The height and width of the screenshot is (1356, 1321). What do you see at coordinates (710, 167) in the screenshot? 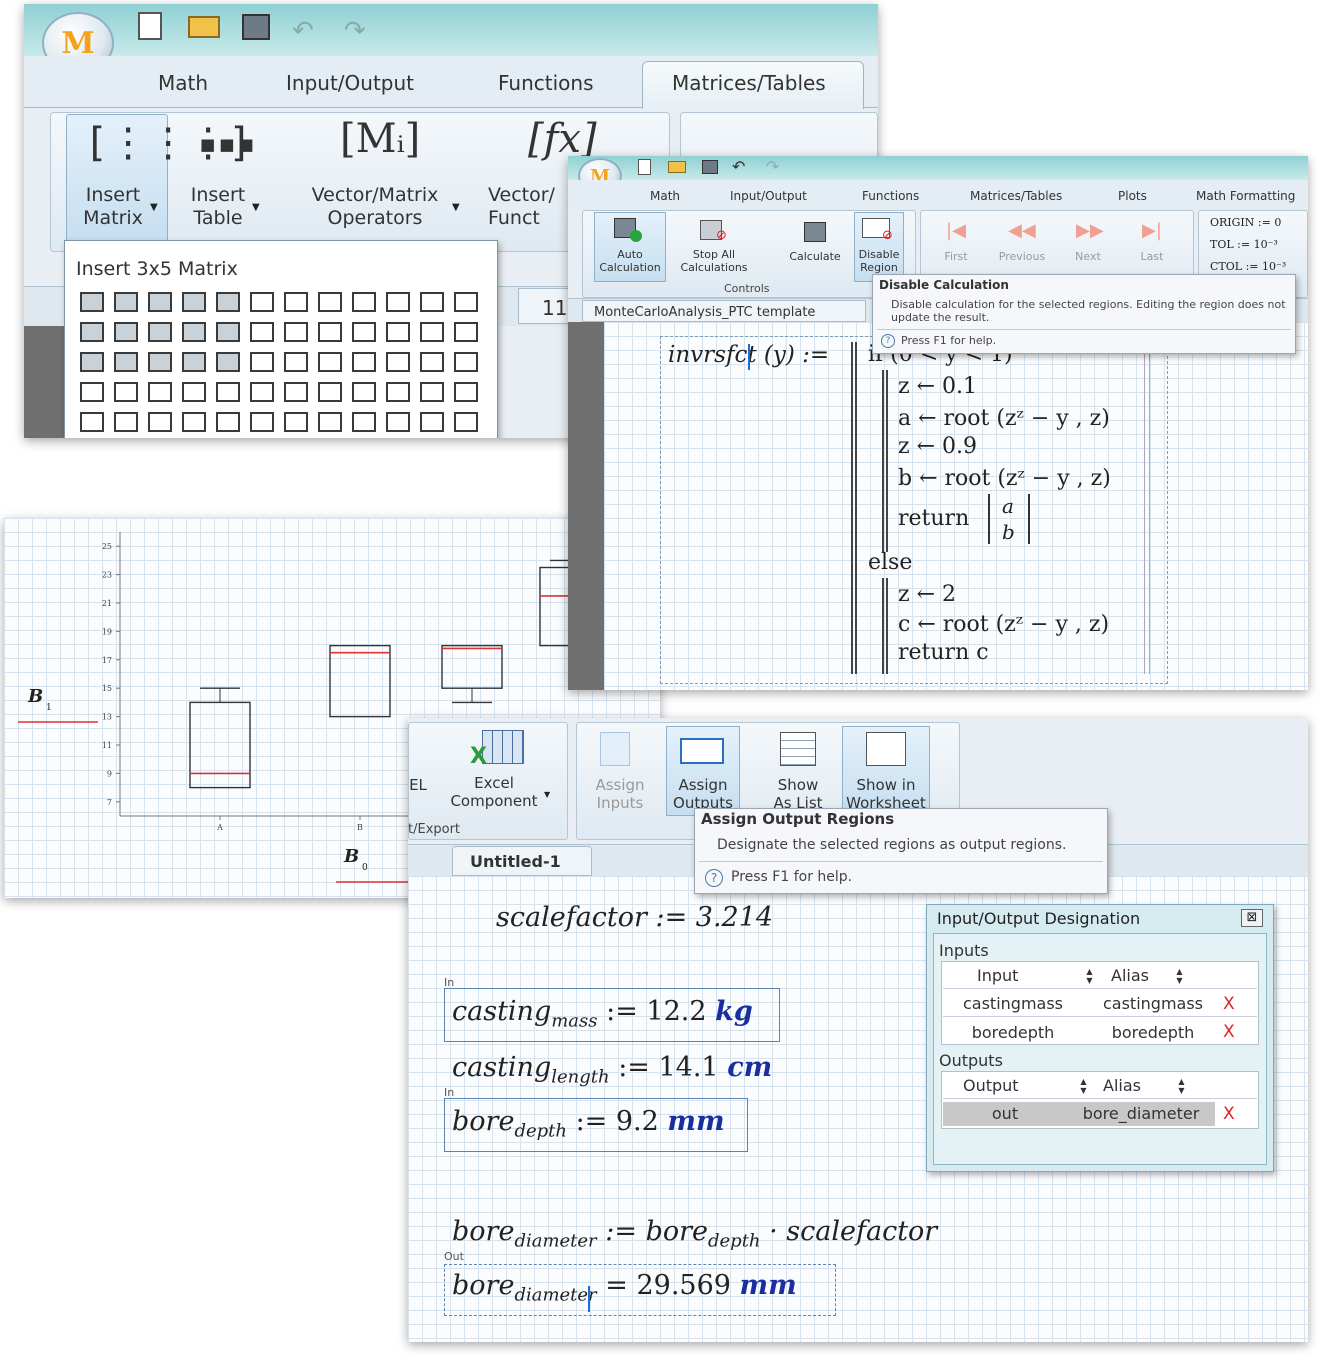
I see `save-icon` at bounding box center [710, 167].